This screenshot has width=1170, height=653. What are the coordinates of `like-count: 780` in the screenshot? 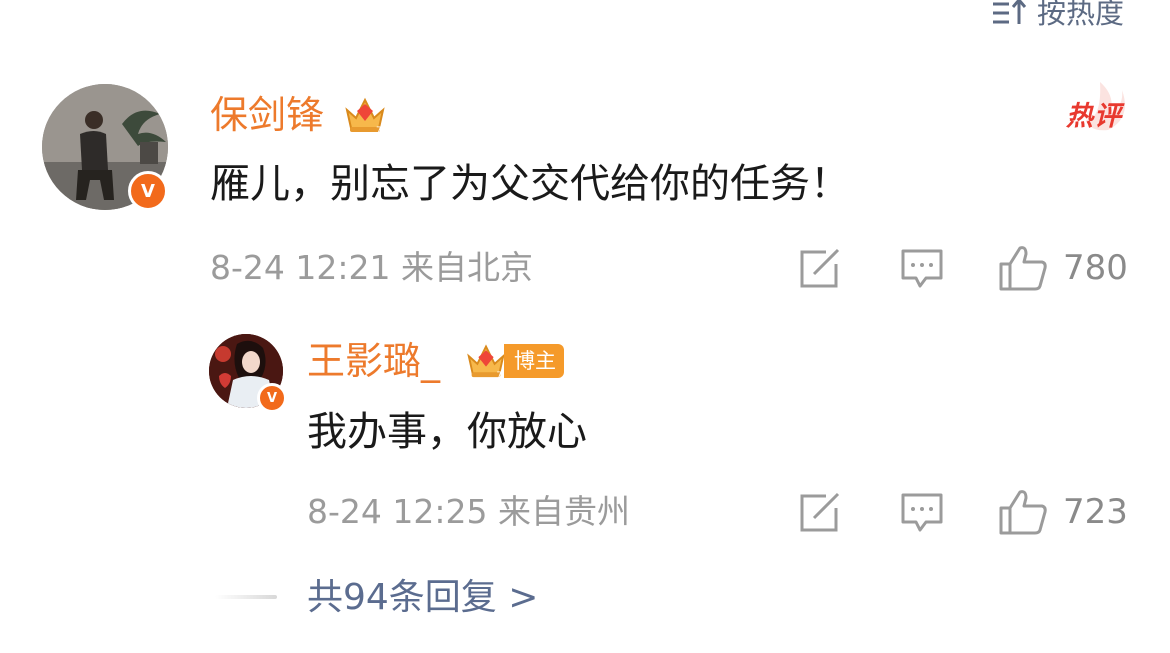 It's located at (1095, 268).